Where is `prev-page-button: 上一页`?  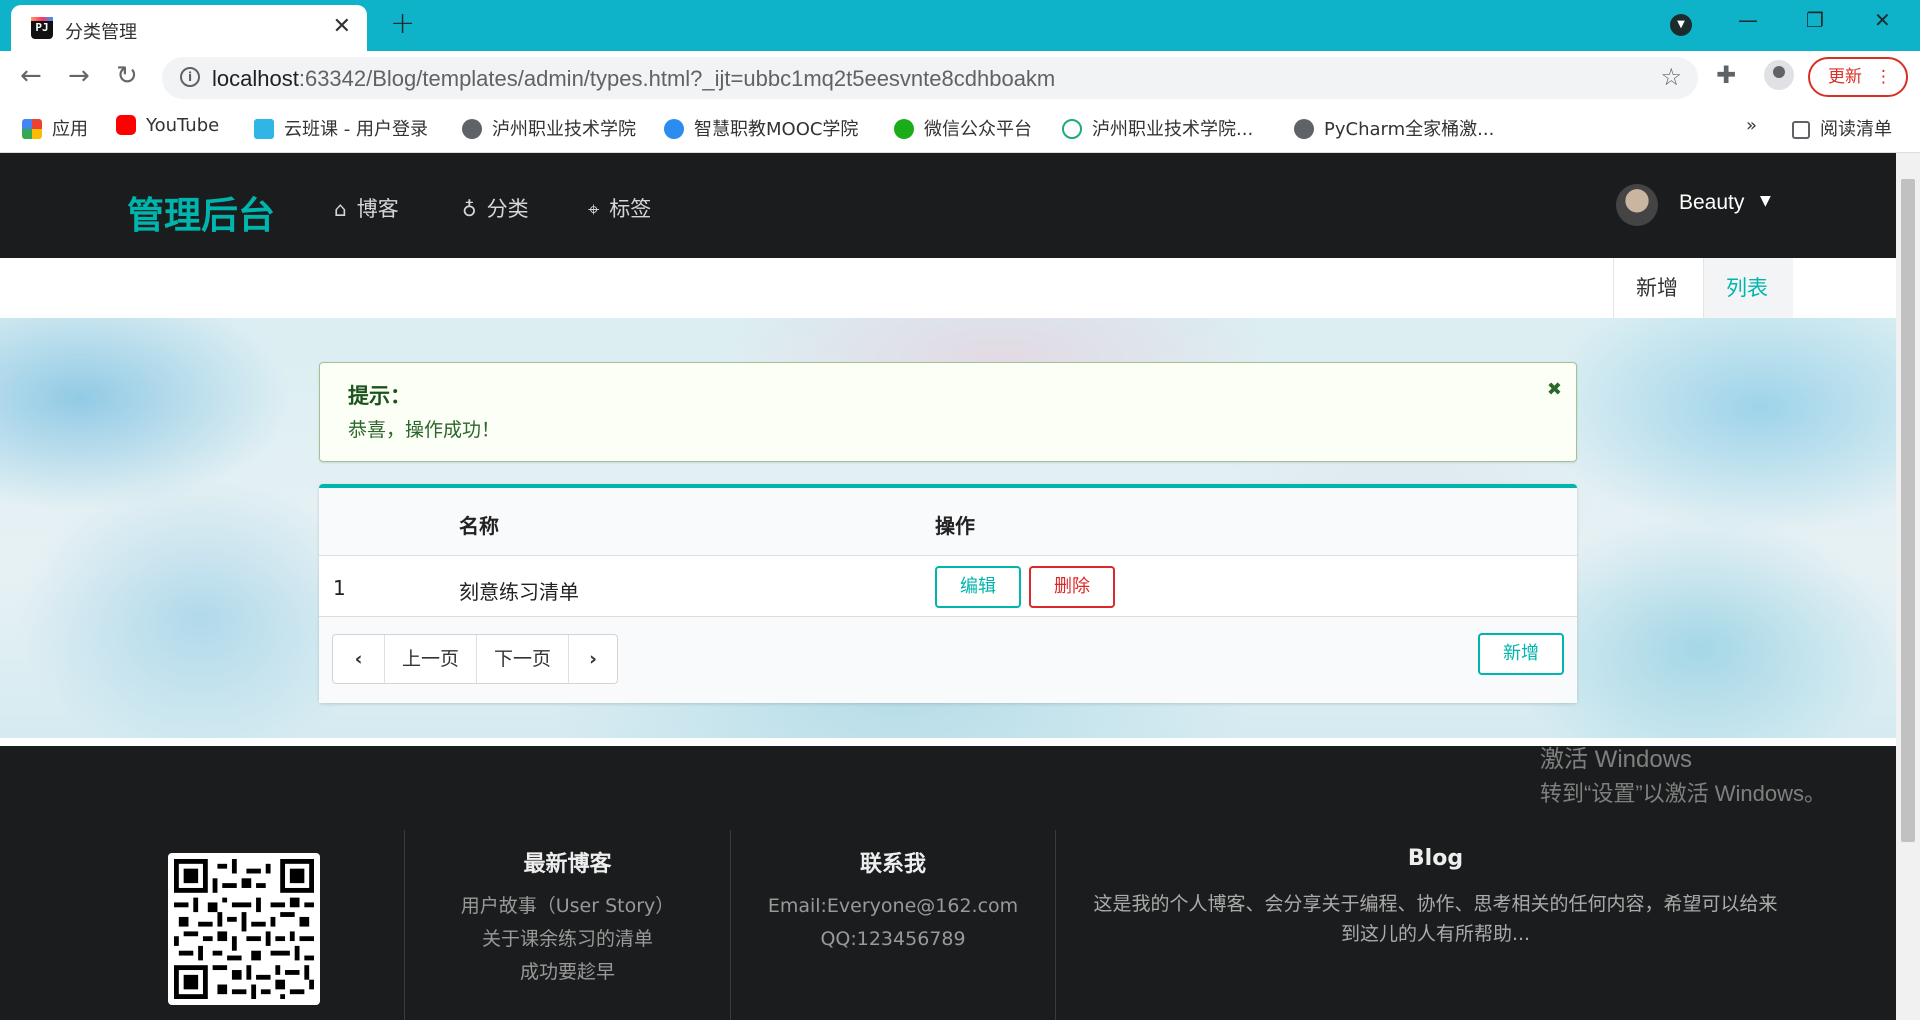
prev-page-button: 上一页 is located at coordinates (431, 659).